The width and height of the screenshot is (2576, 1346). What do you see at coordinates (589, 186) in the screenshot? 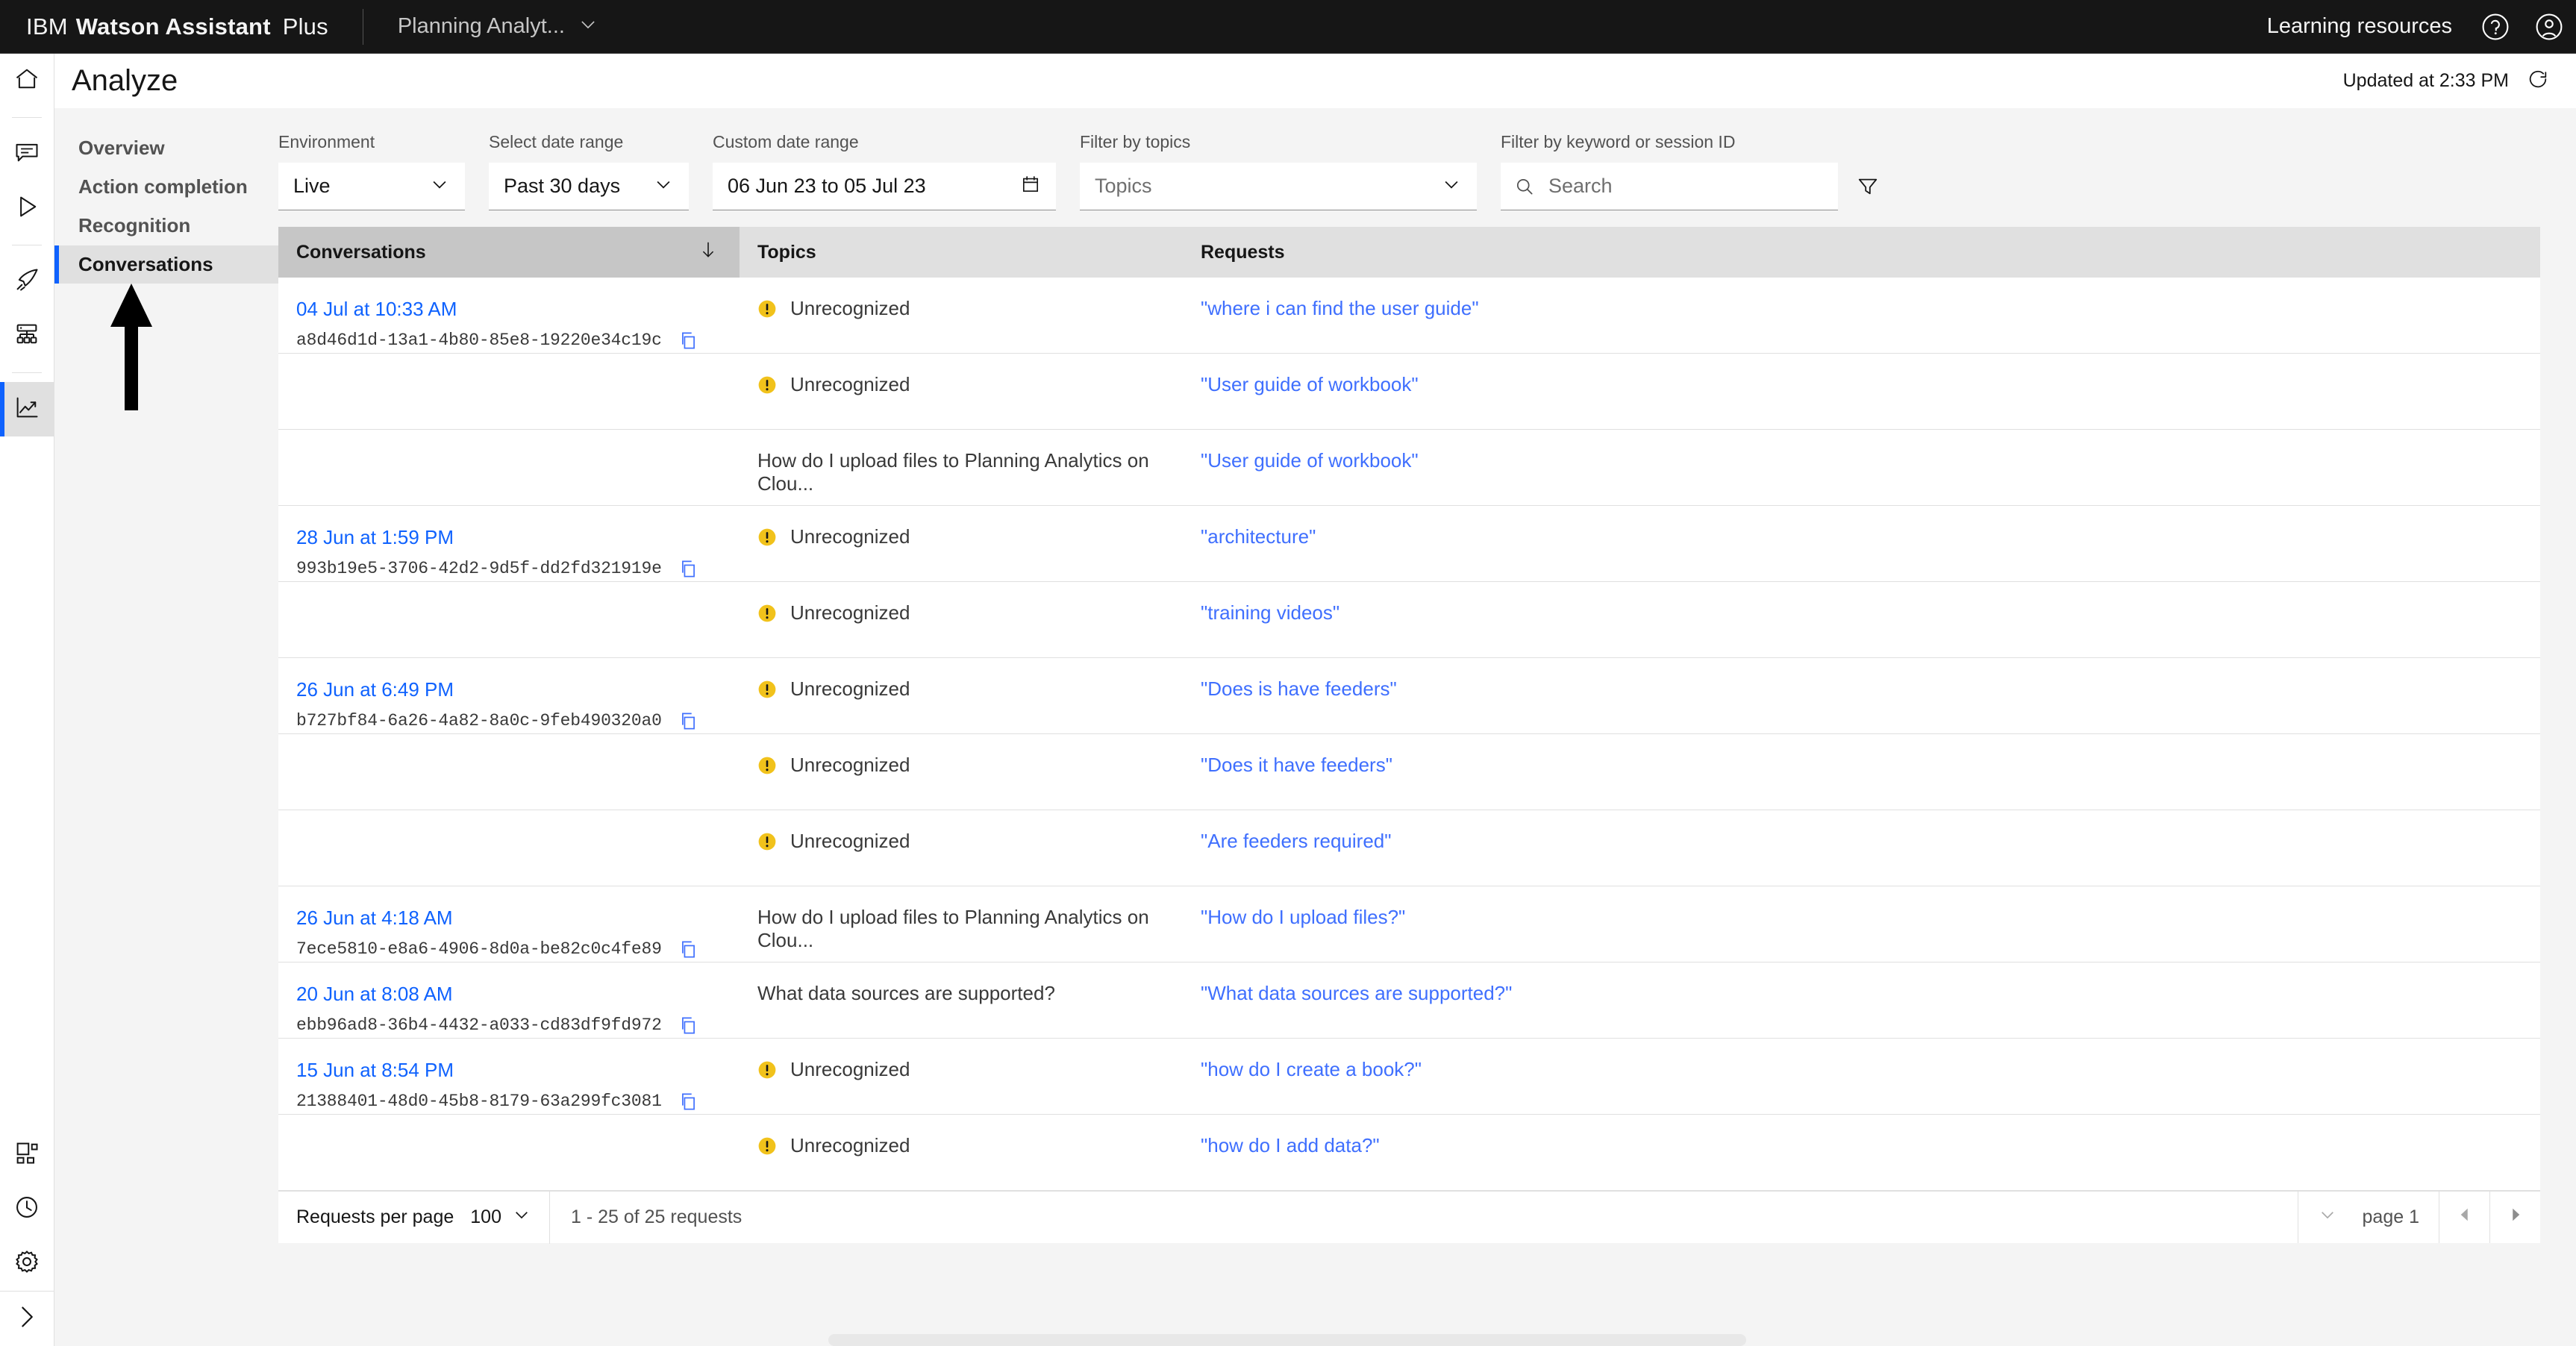
I see `date-range-select: Past 30 days` at bounding box center [589, 186].